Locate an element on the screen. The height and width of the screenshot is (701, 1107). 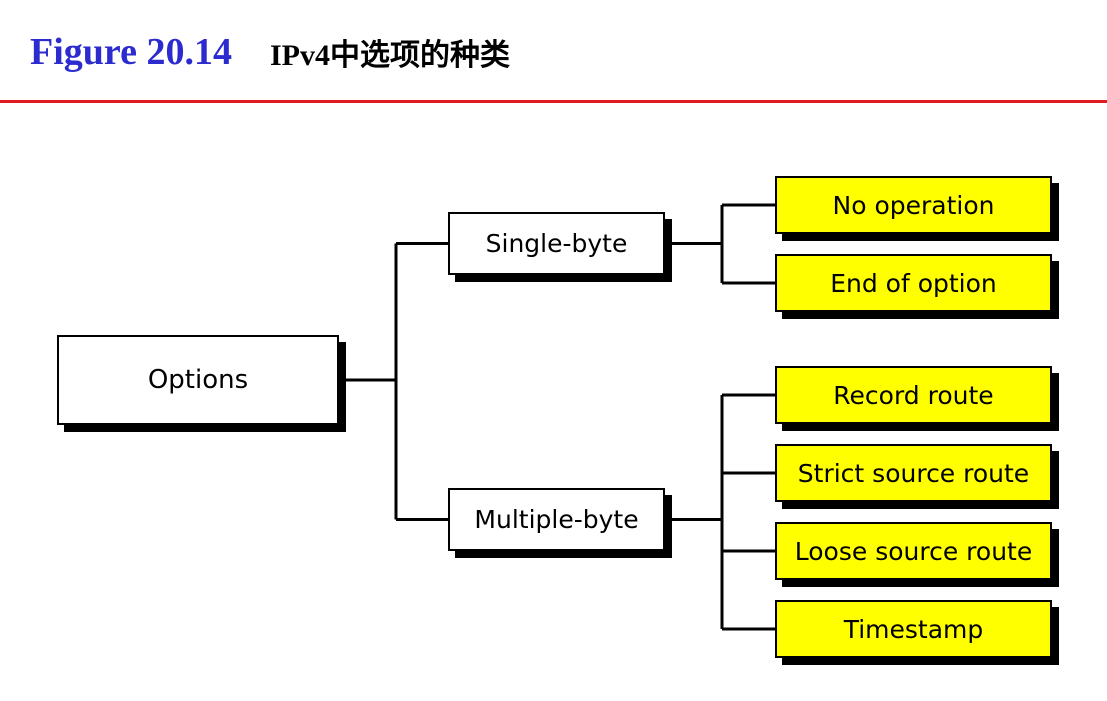
node-end-of-option: End of option is located at coordinates (913, 283).